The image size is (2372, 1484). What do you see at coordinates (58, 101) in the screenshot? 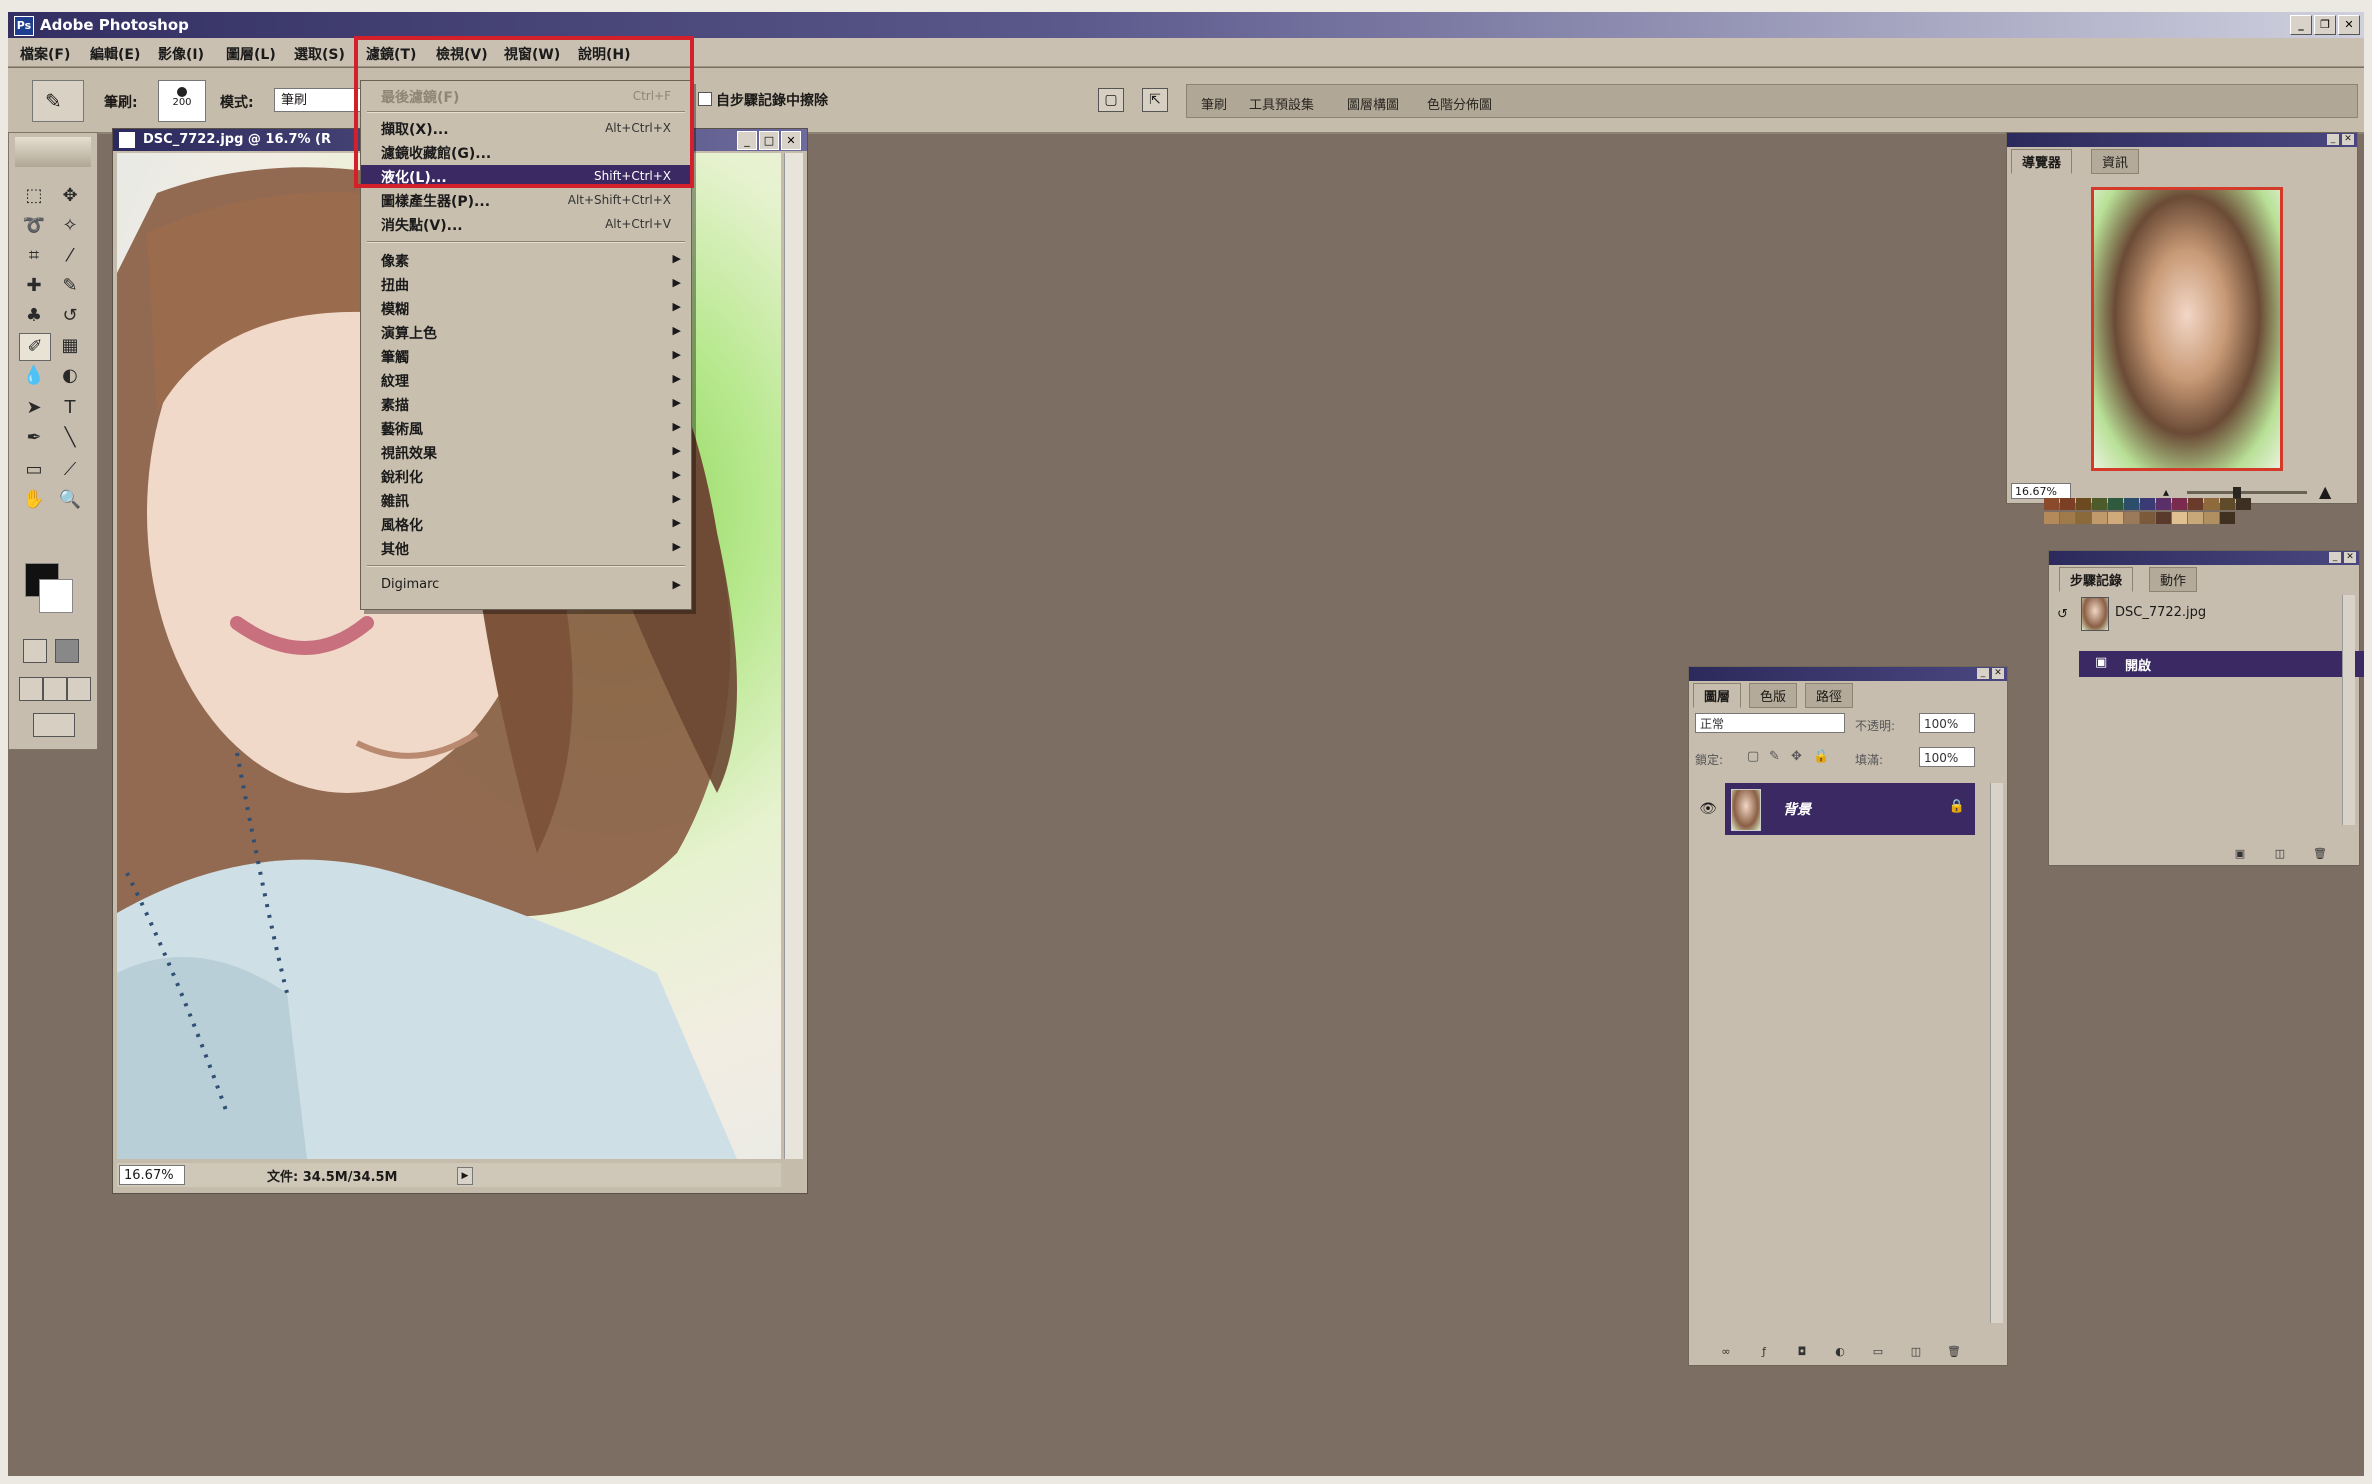
I see `tool-preset-picker: ✎` at bounding box center [58, 101].